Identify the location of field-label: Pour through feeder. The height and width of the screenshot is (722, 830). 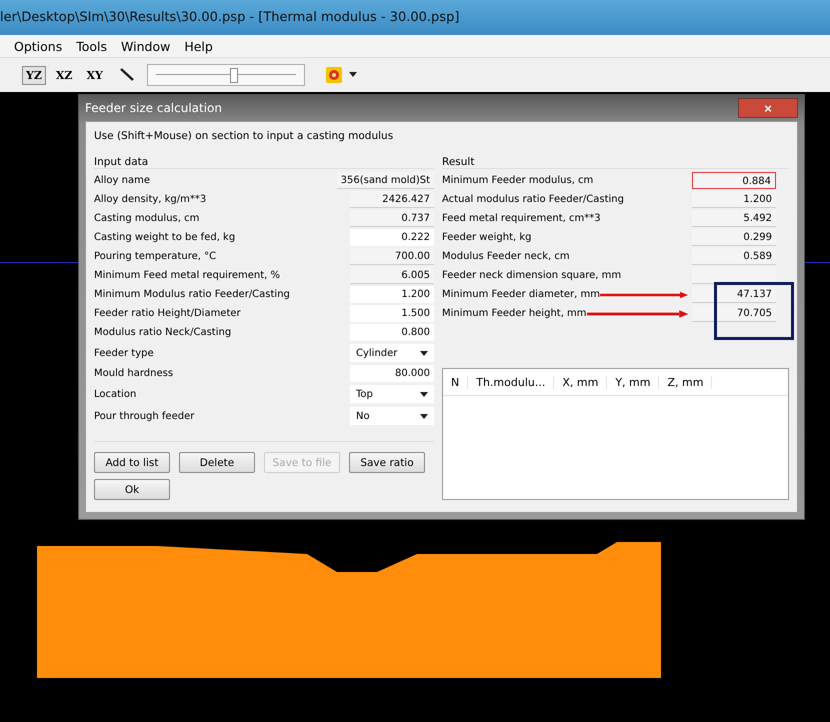
(145, 416).